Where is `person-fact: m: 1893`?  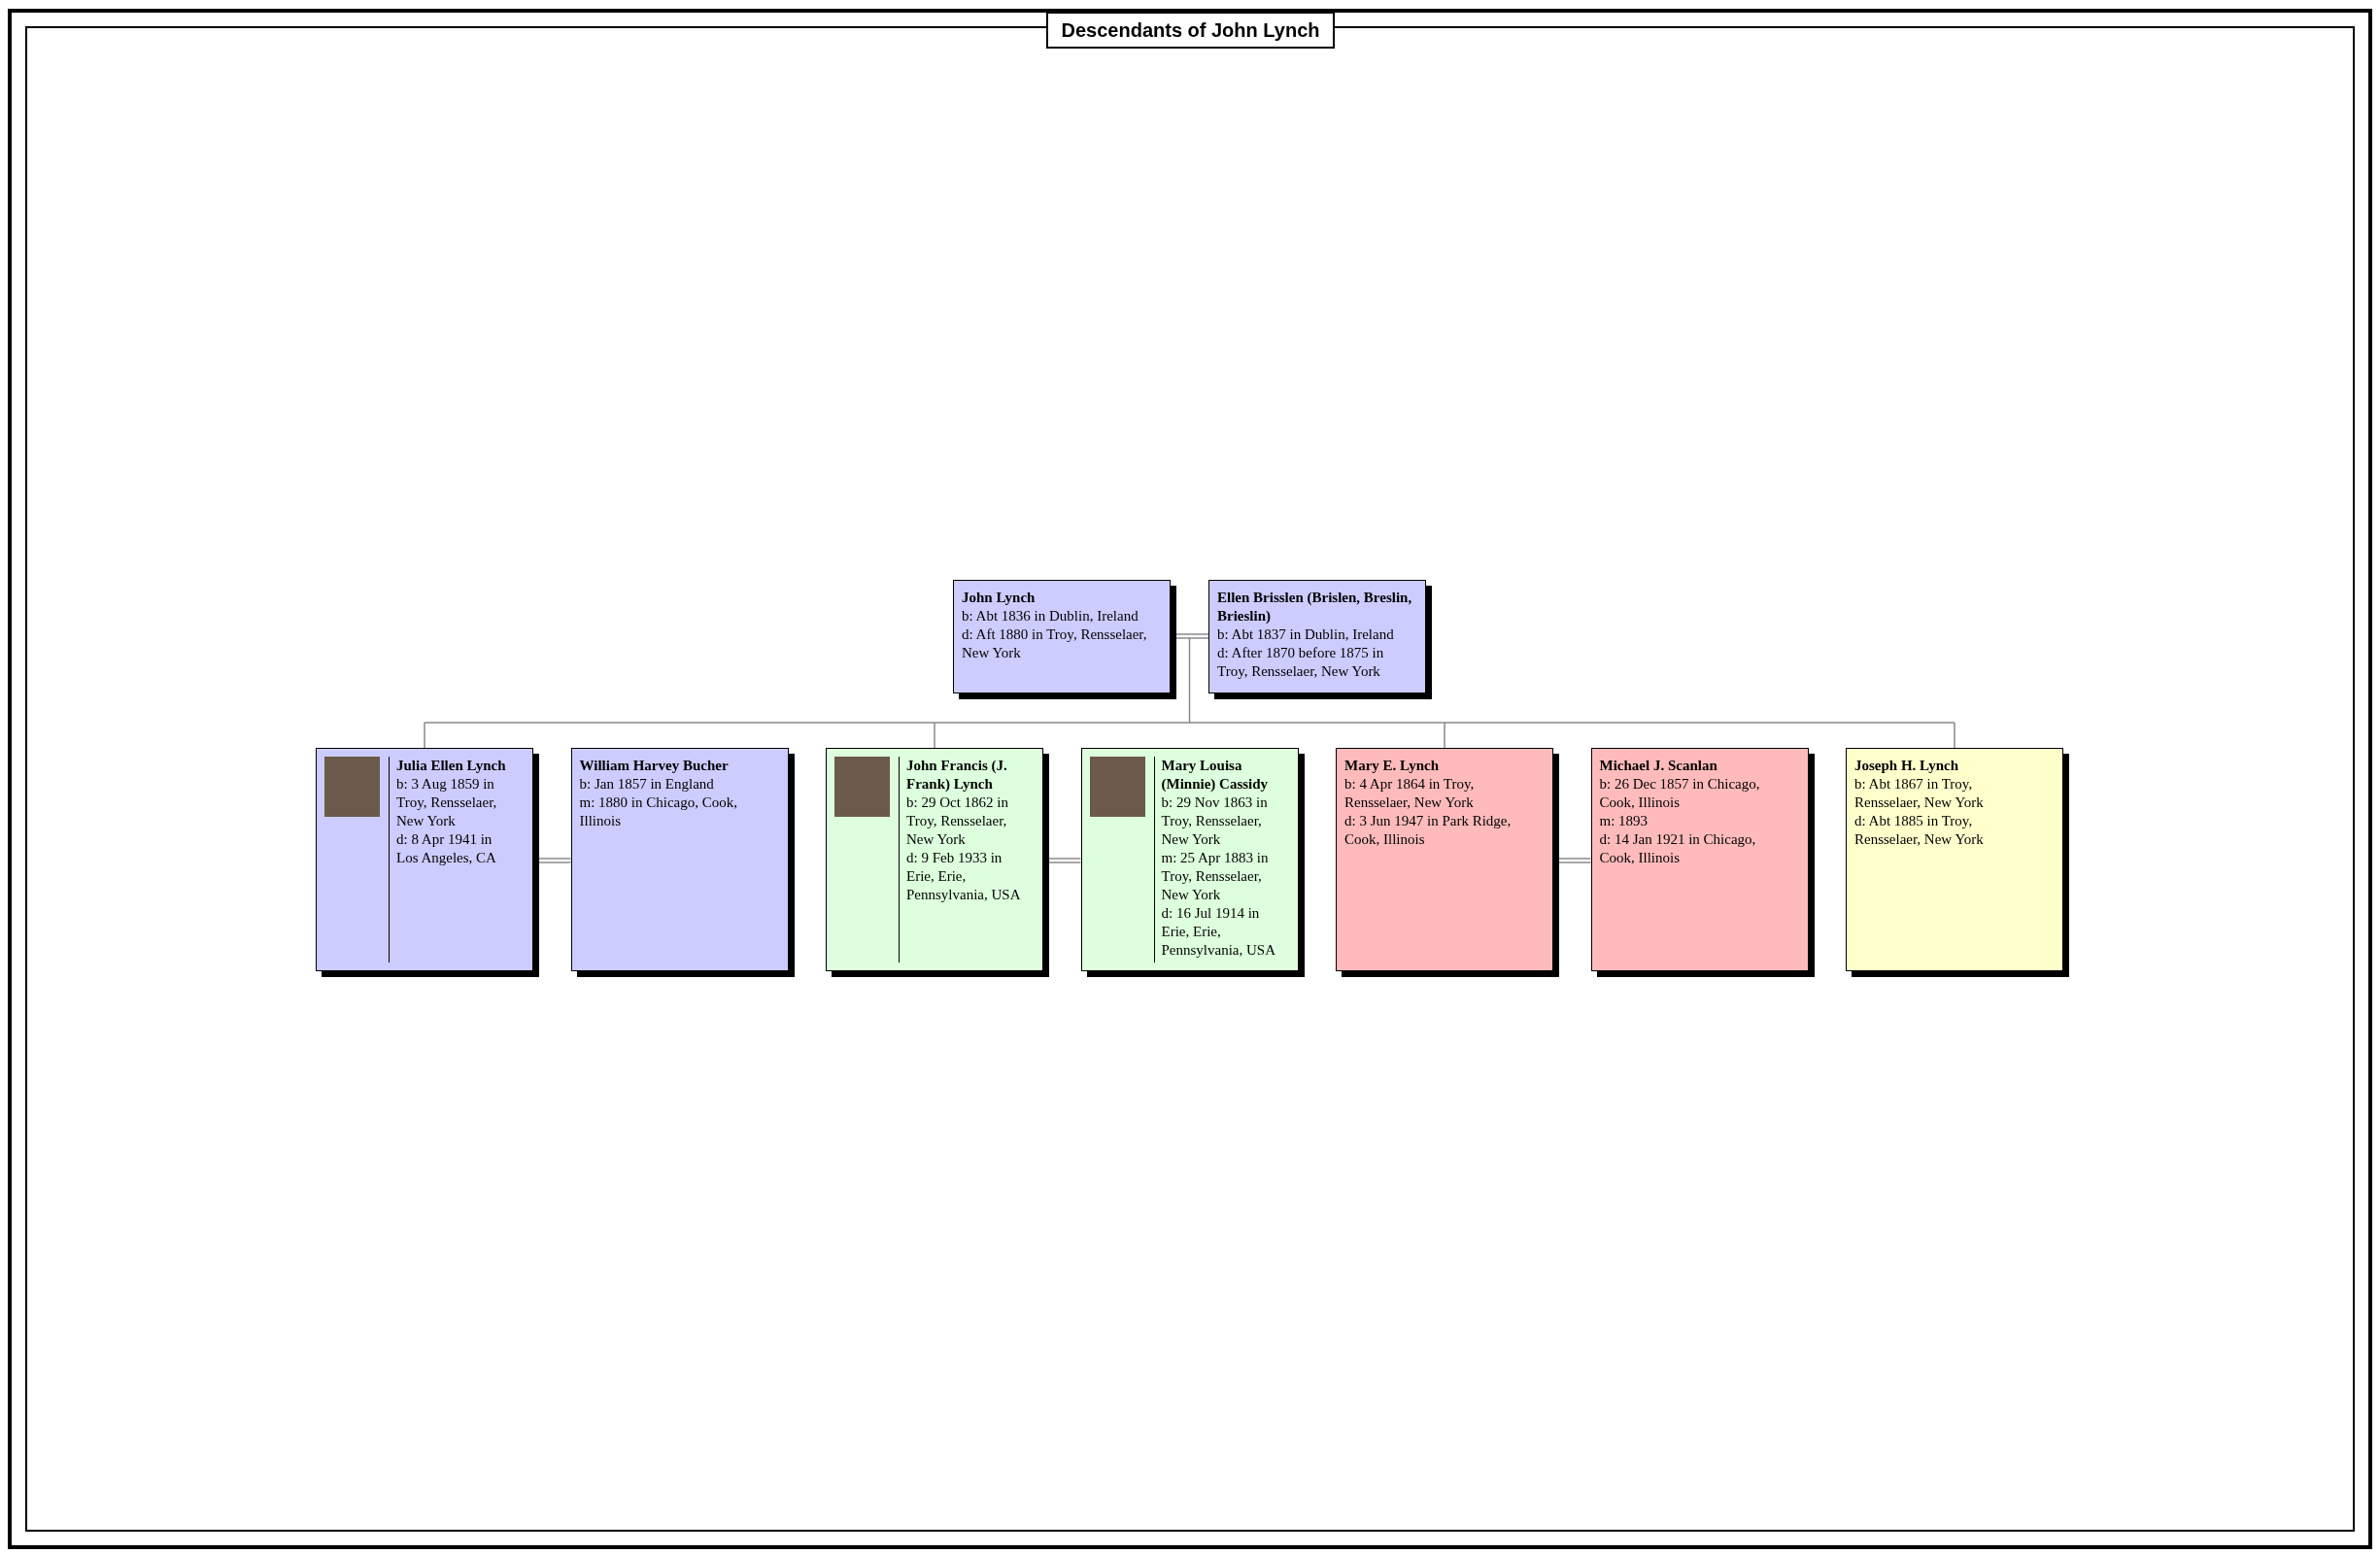
person-fact: m: 1893 is located at coordinates (1624, 821).